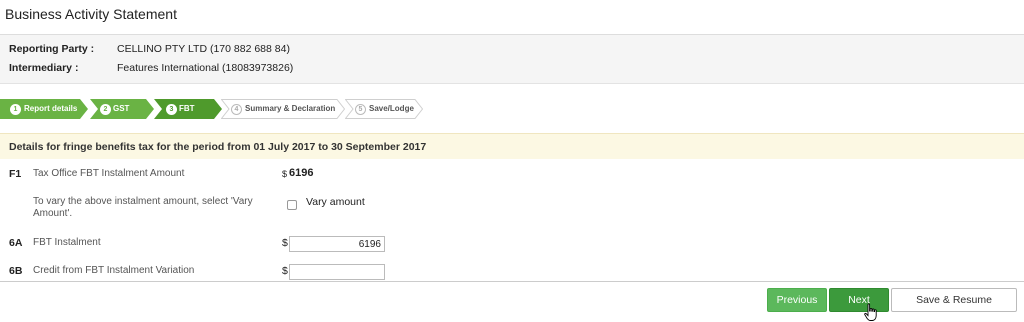 This screenshot has width=1024, height=322. I want to click on step-number: 2, so click(105, 109).